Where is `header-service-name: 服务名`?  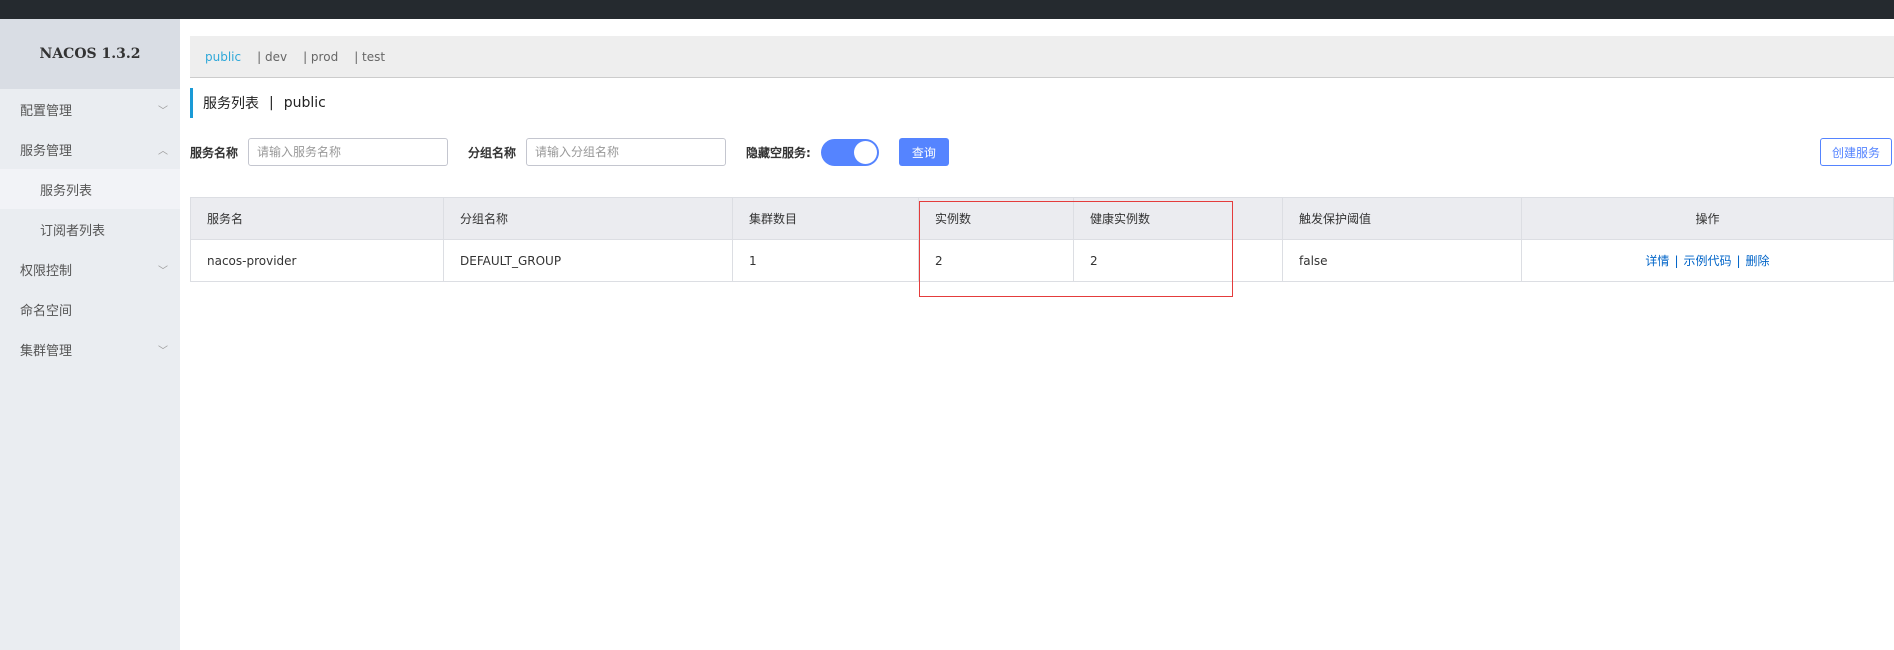 header-service-name: 服务名 is located at coordinates (317, 218).